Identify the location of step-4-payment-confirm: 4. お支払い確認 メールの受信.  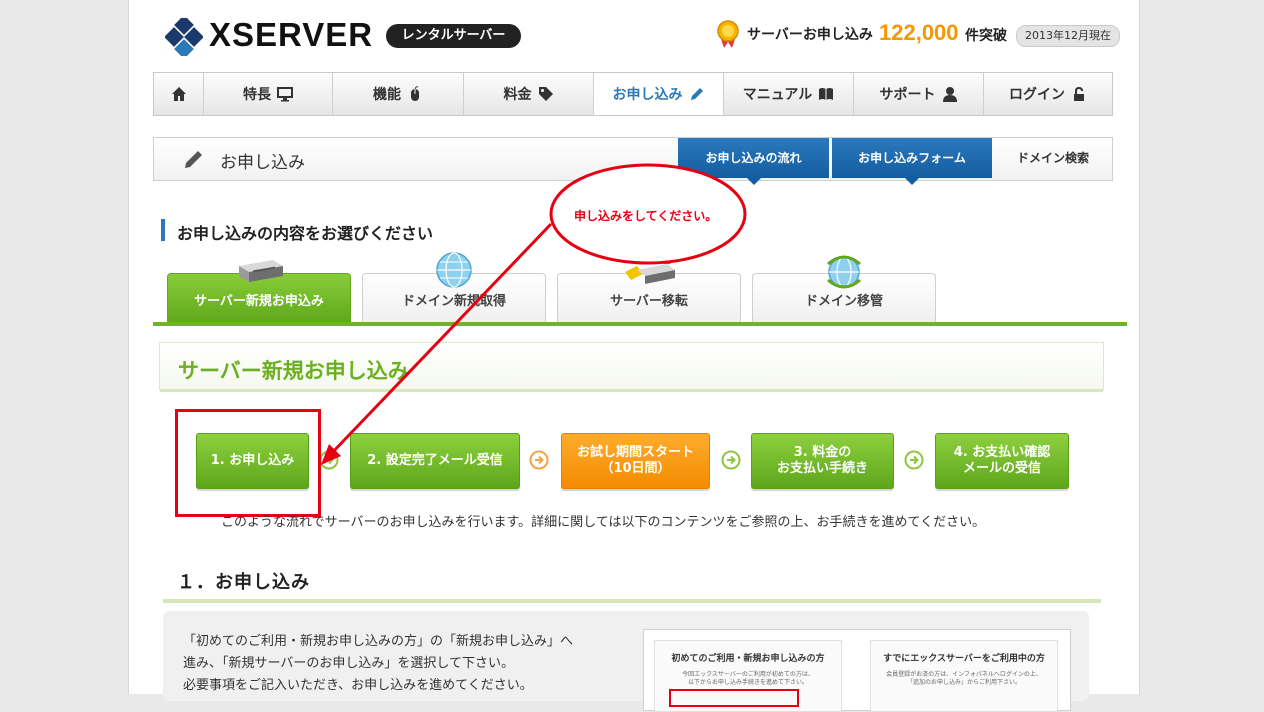
(1002, 461).